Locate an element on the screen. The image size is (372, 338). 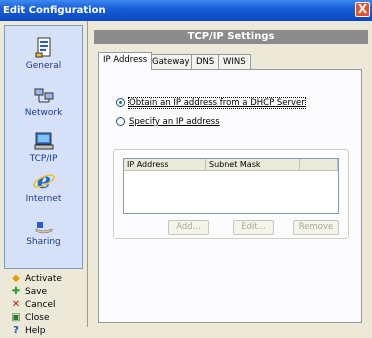
document-icon is located at coordinates (42, 47).